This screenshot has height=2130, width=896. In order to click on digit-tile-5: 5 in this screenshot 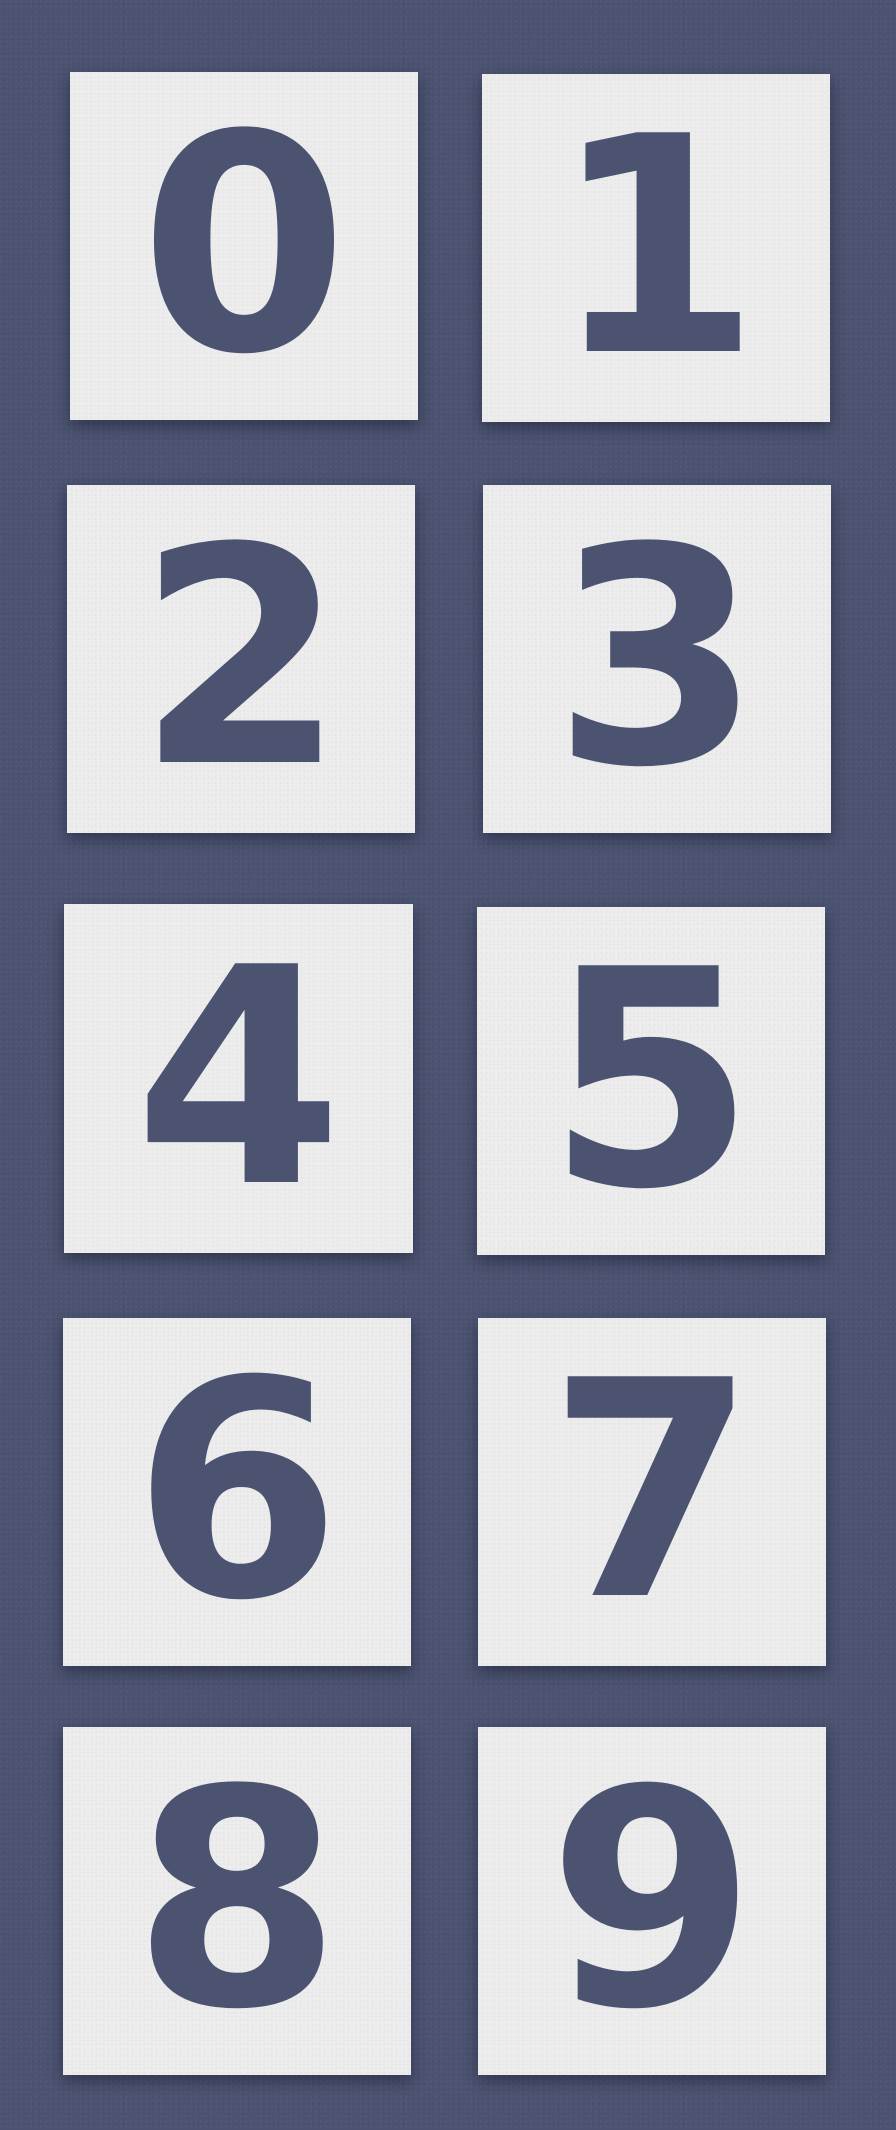, I will do `click(651, 1081)`.